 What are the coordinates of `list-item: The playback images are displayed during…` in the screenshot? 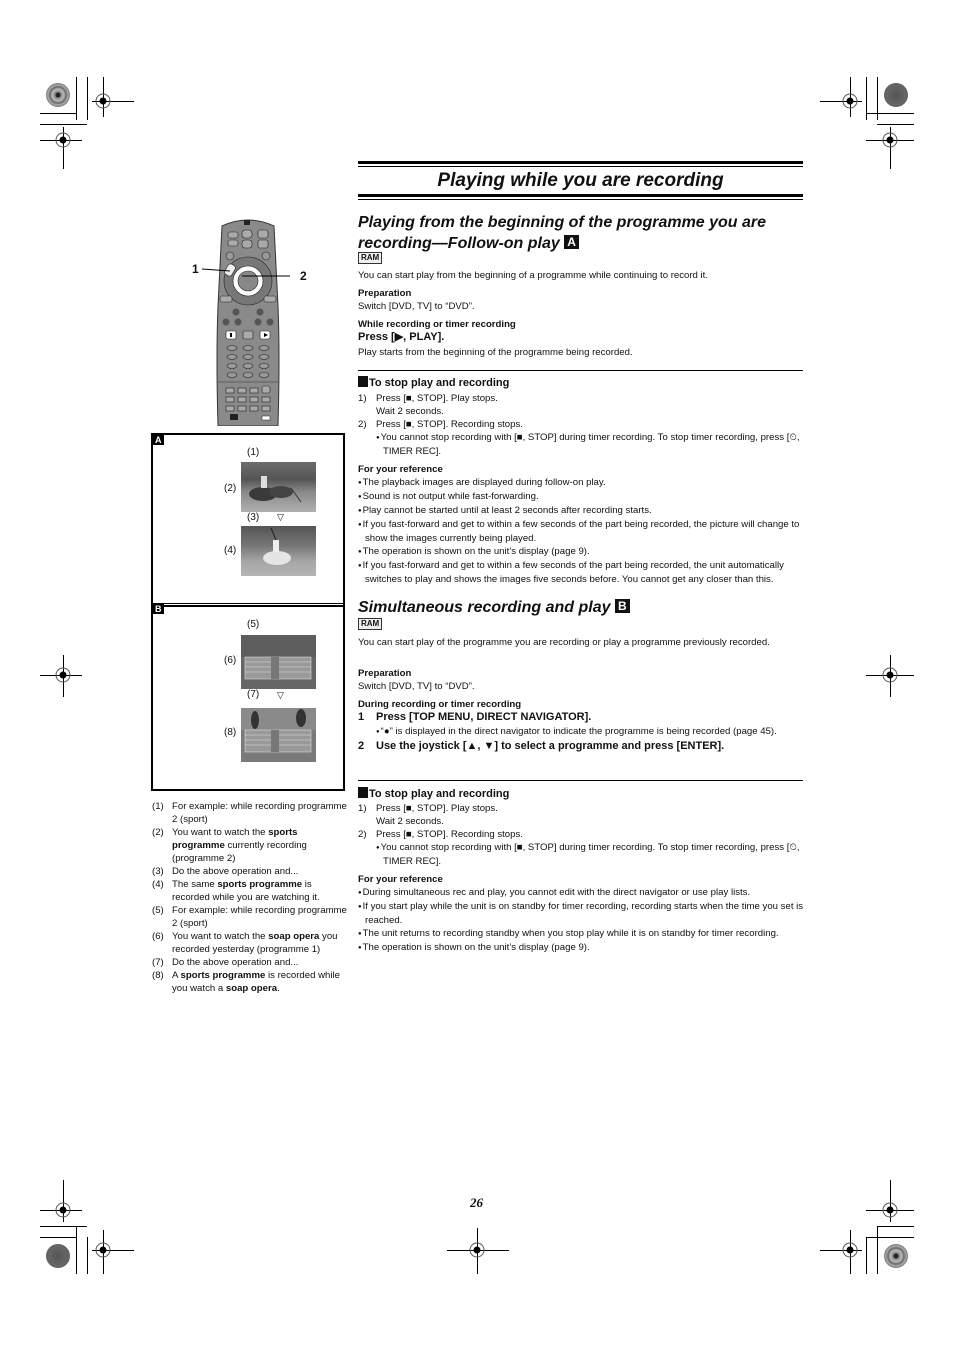 It's located at (581, 483).